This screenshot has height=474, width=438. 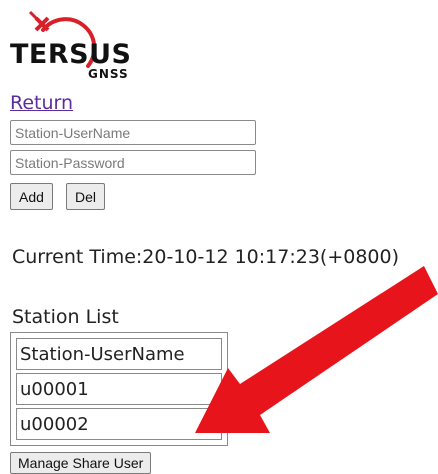 What do you see at coordinates (206, 257) in the screenshot?
I see `current-time: Current Time:20-10-12 10:17:23(+0800)` at bounding box center [206, 257].